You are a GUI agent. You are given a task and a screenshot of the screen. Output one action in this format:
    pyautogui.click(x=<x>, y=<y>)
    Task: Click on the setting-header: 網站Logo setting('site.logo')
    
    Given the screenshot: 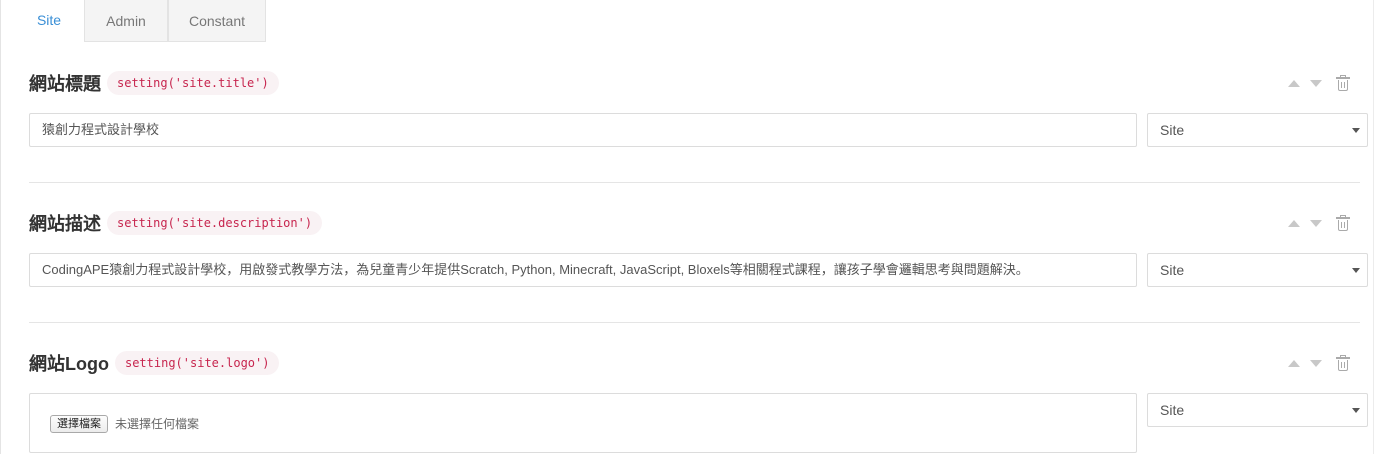 What is the action you would take?
    pyautogui.click(x=154, y=363)
    